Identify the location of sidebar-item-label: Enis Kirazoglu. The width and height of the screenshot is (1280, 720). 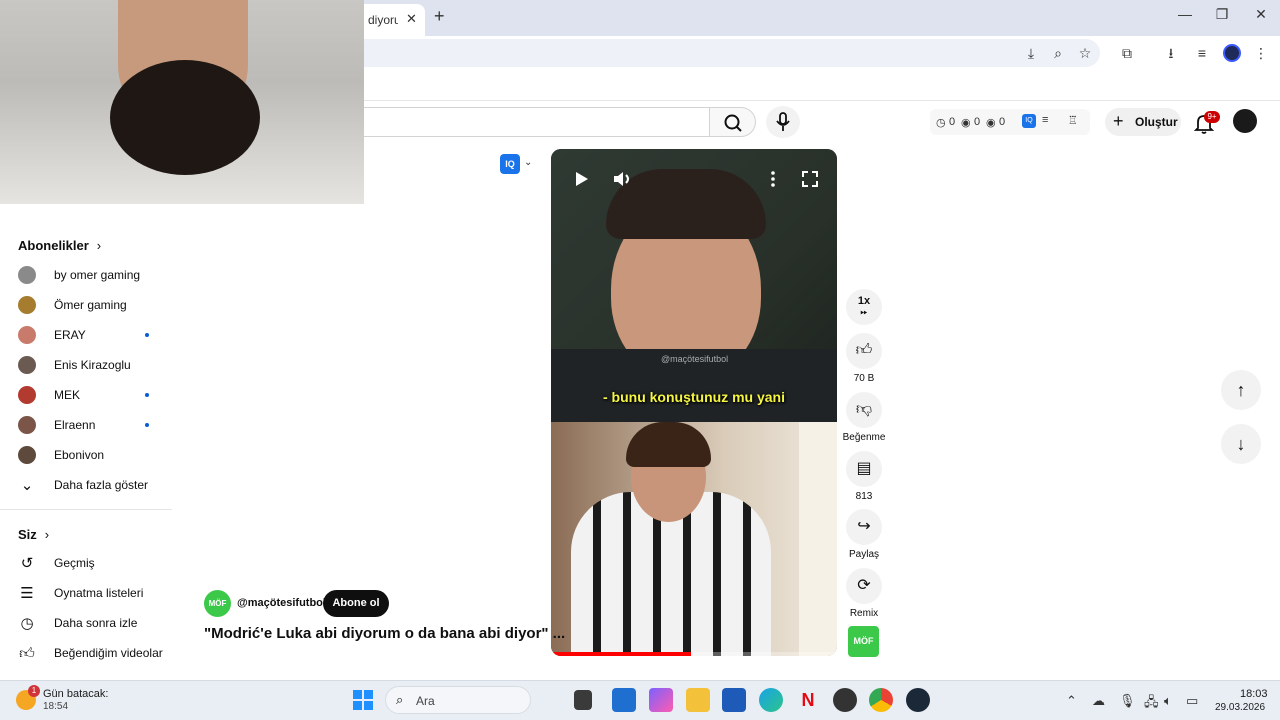
(92, 365).